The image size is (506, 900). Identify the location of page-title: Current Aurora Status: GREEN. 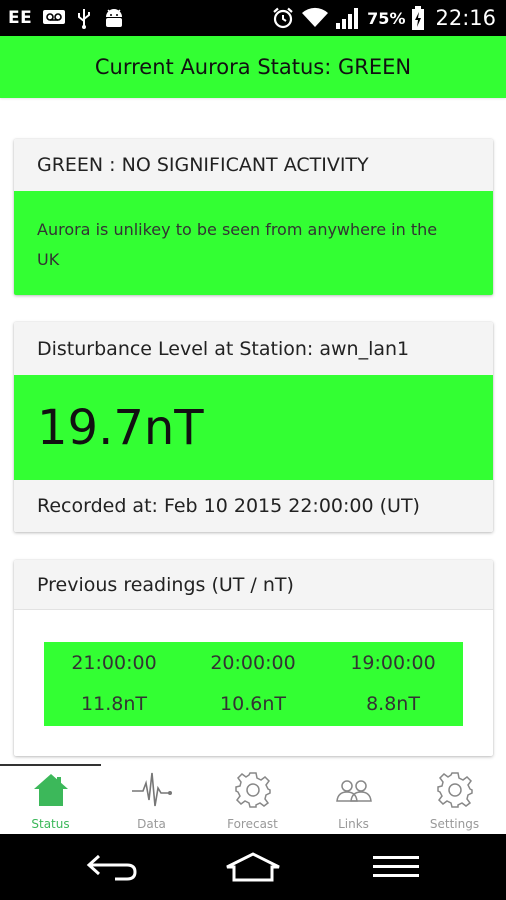
(253, 67).